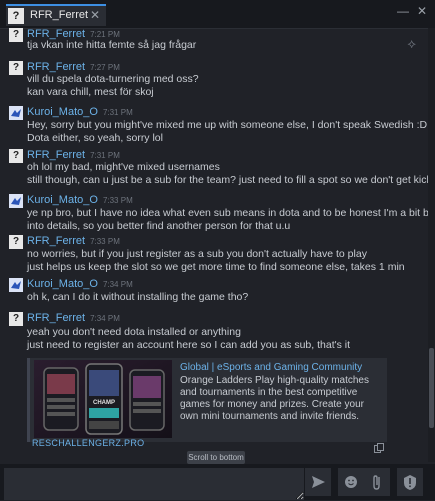  Describe the element at coordinates (80, 112) in the screenshot. I see `message-author: Kuroi_Mato_O 7:31 PM` at that location.